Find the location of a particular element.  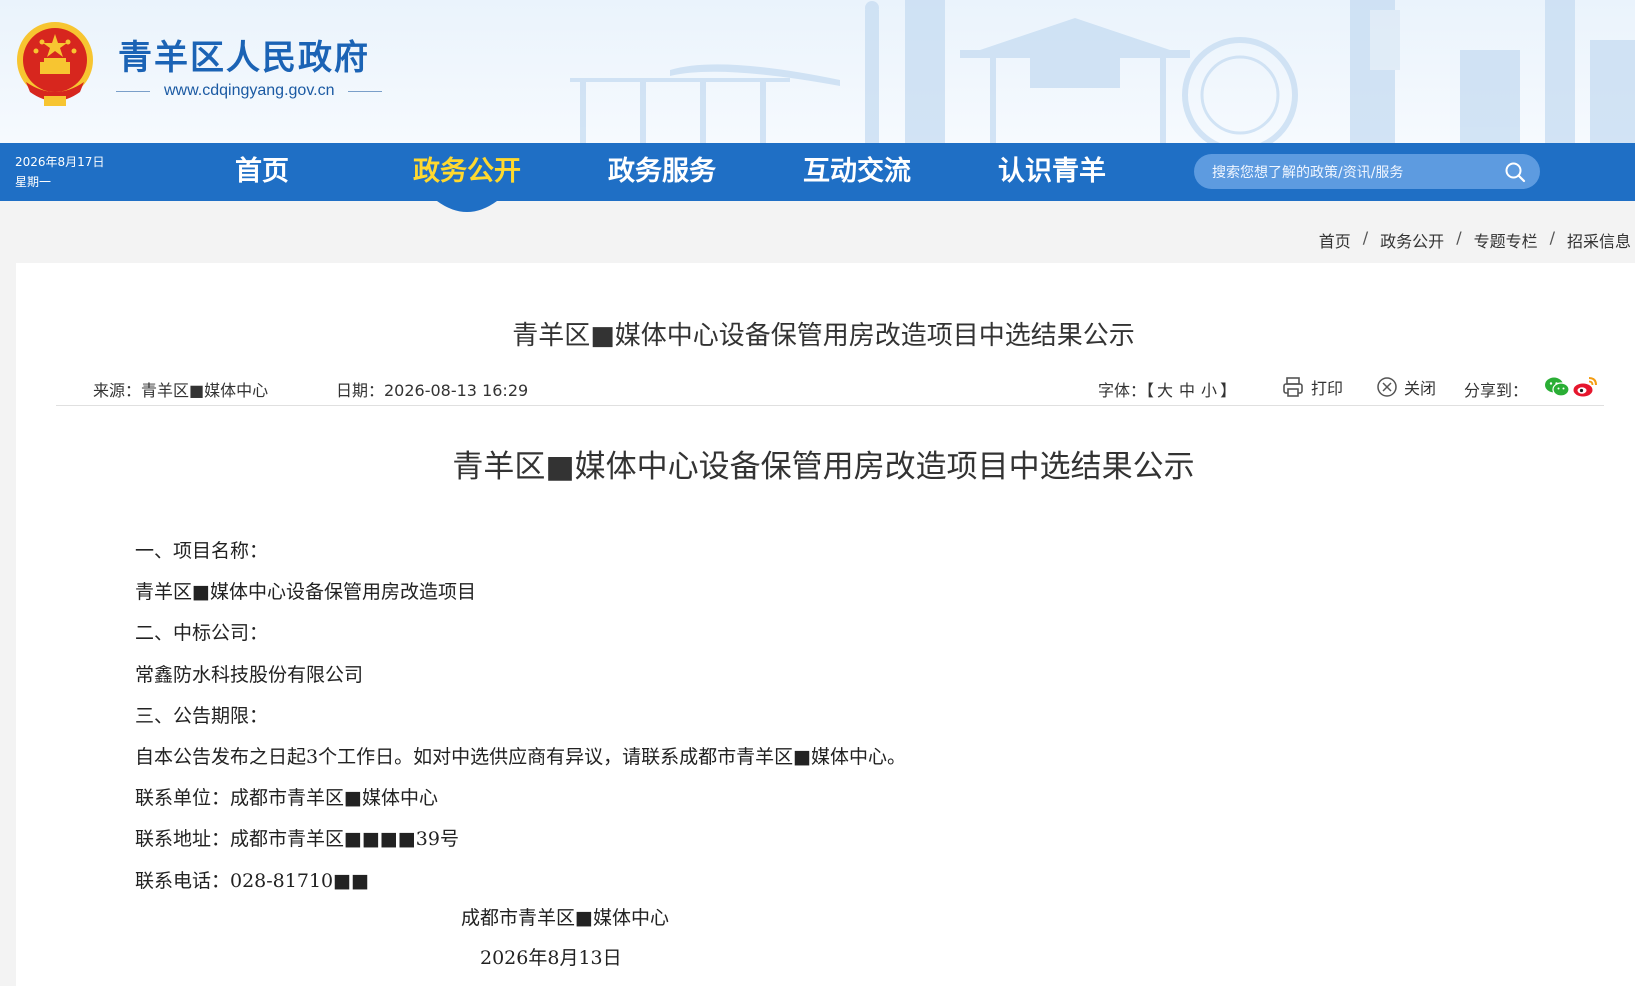

signature-organization: 成都市青羊区■媒体中心 is located at coordinates (565, 918).